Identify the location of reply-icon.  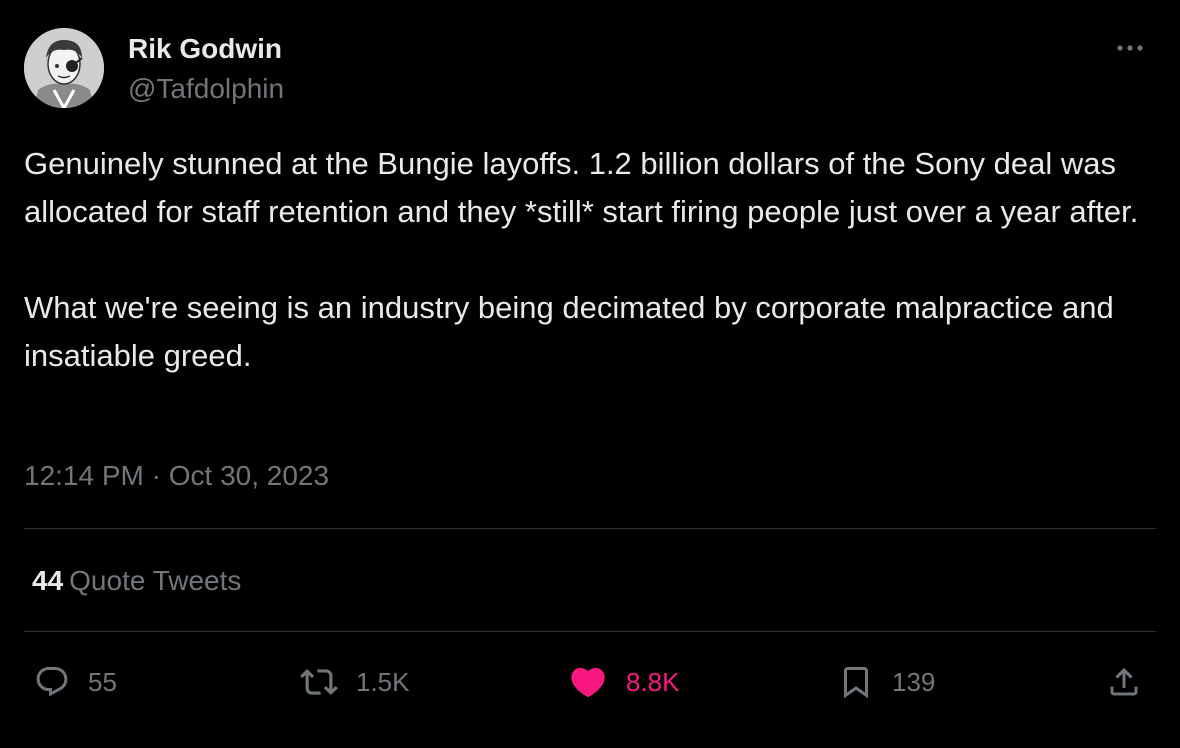
(52, 682).